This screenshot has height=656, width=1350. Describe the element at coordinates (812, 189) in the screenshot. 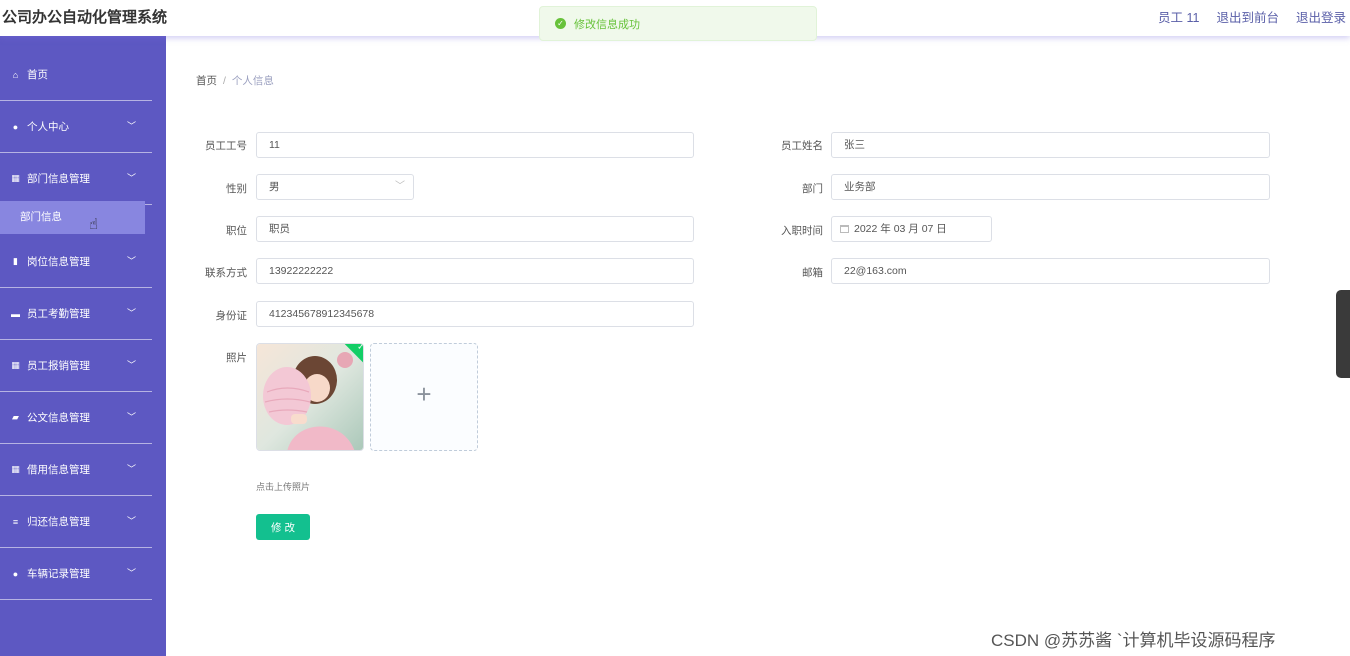

I see `department-label: 部门` at that location.